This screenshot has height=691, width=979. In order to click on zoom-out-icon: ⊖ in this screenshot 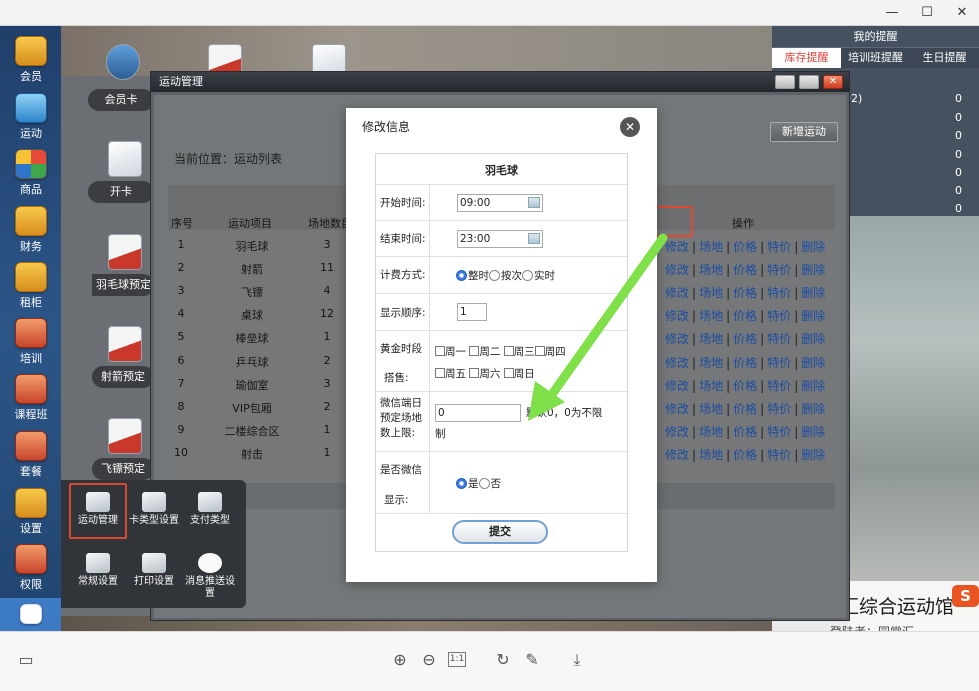, I will do `click(429, 660)`.